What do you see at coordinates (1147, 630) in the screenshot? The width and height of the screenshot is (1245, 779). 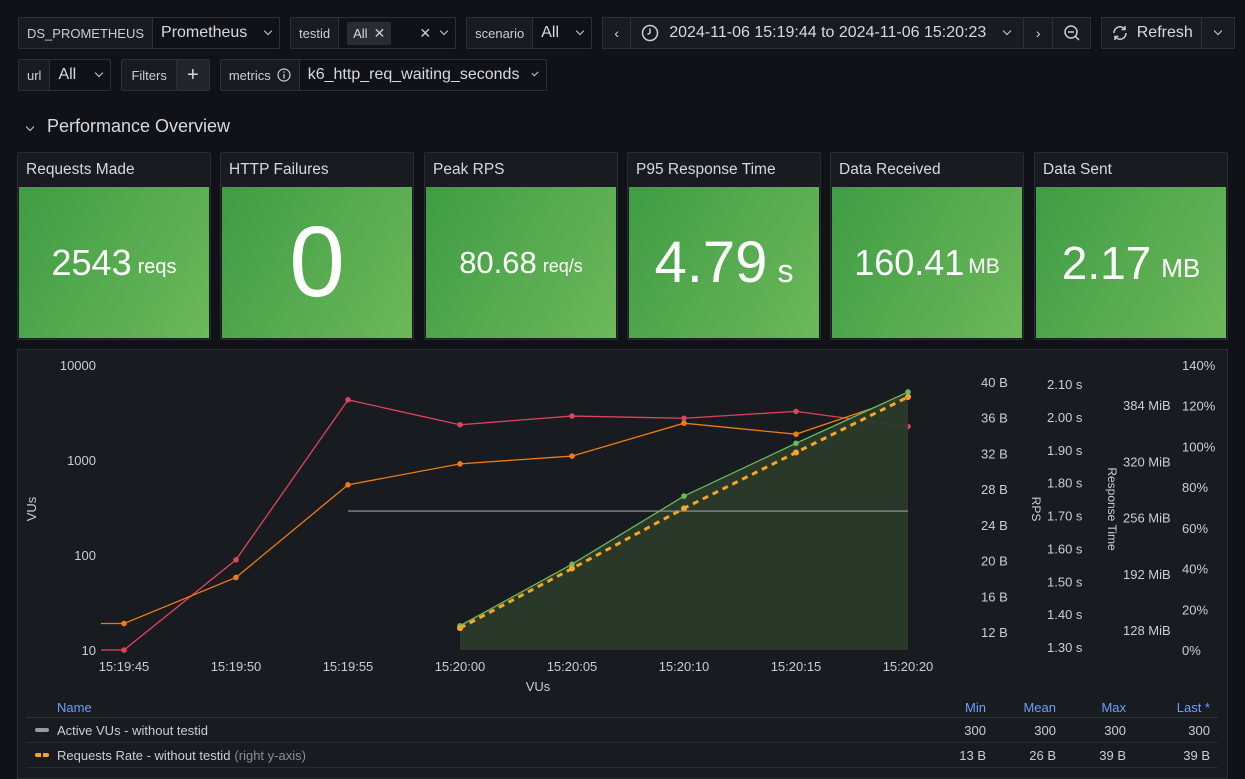 I see `right-y-tick-label: 128 MiB` at bounding box center [1147, 630].